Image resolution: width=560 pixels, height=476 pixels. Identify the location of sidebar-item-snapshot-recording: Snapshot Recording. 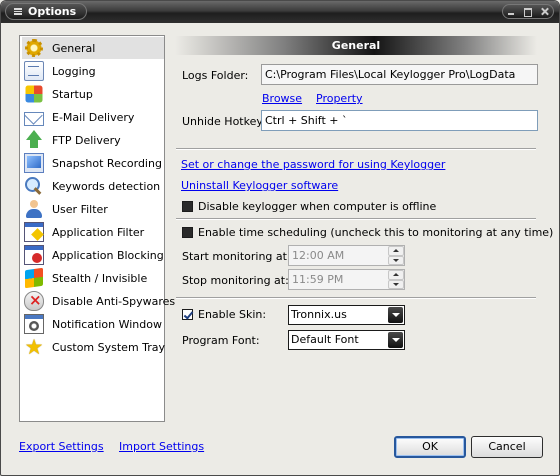
(93, 163).